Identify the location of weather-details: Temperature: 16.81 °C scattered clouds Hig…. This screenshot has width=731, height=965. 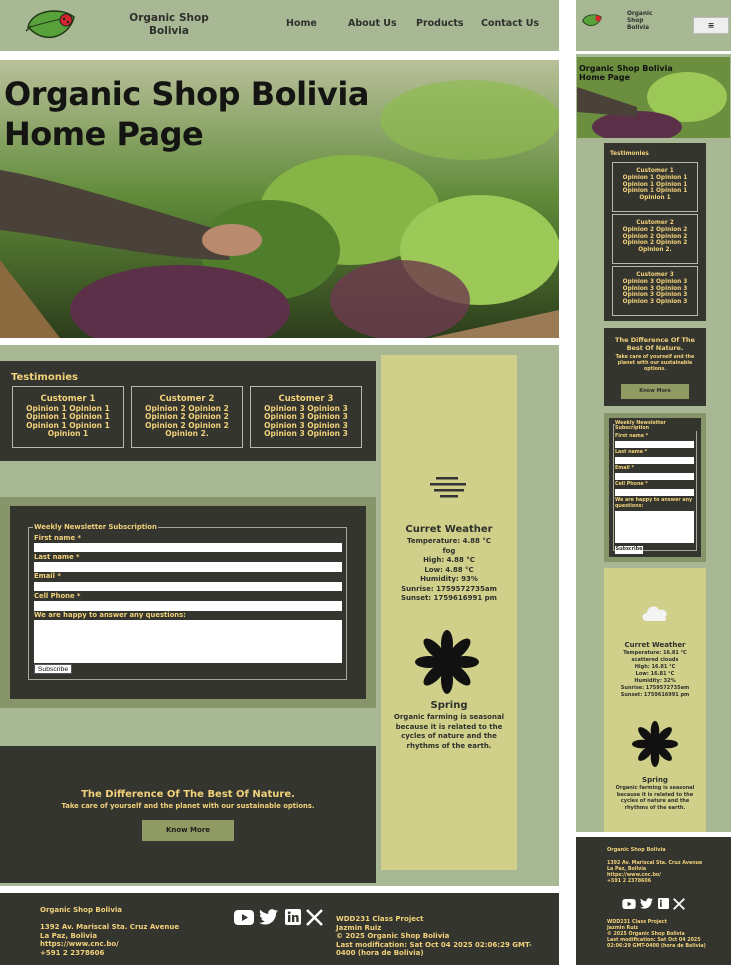
(655, 674).